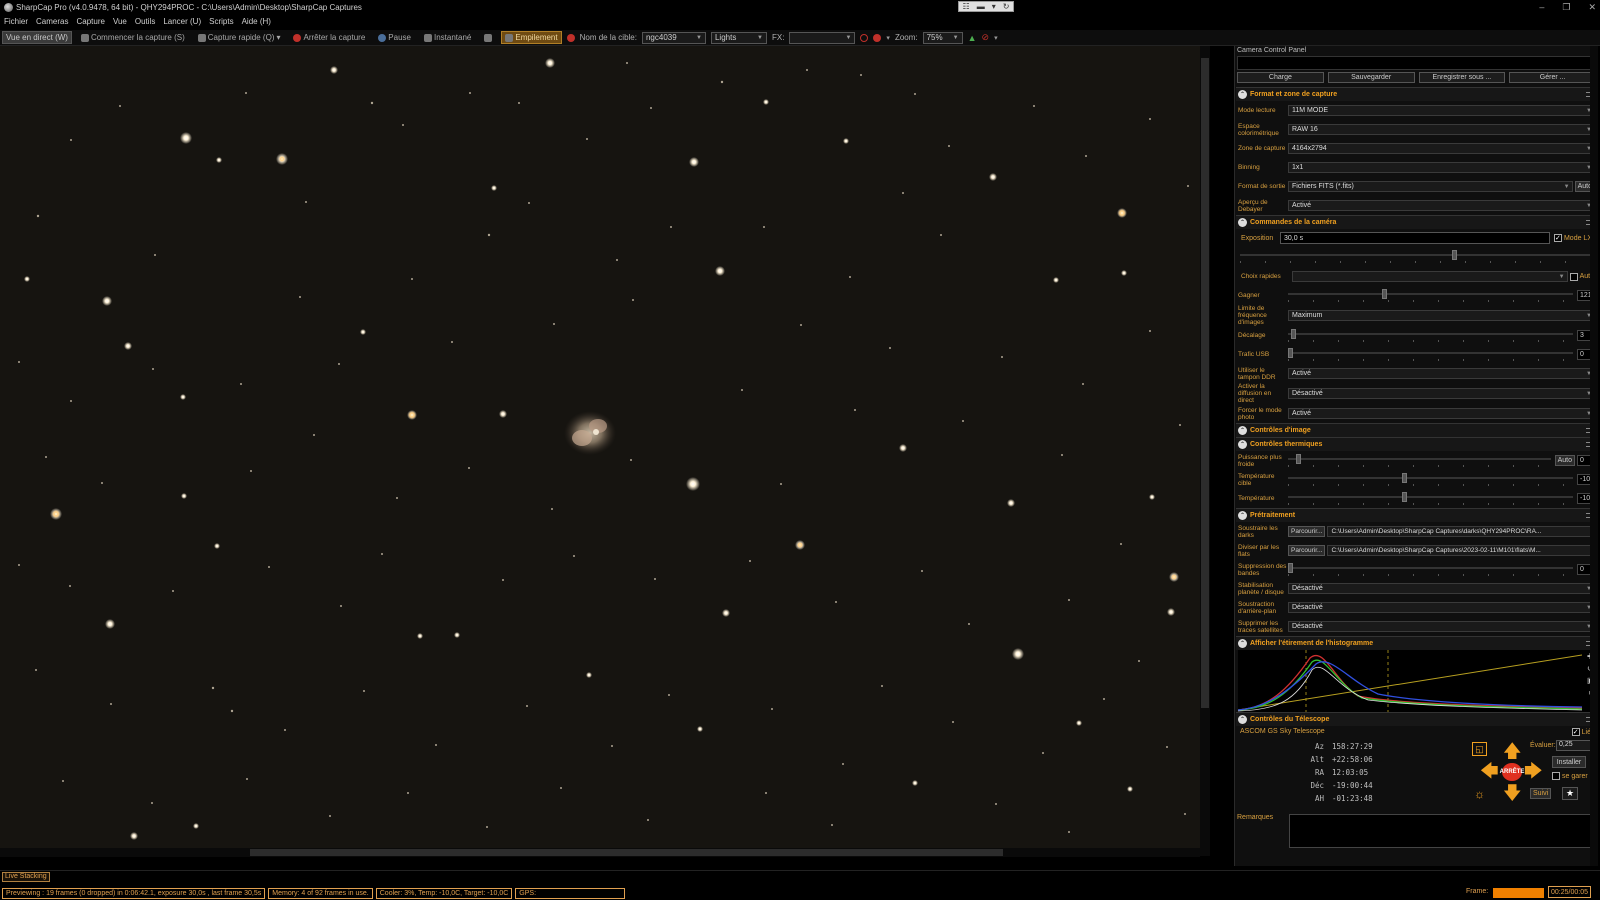 Image resolution: width=1600 pixels, height=900 pixels. I want to click on menu-lancer: Lancer (U), so click(182, 21).